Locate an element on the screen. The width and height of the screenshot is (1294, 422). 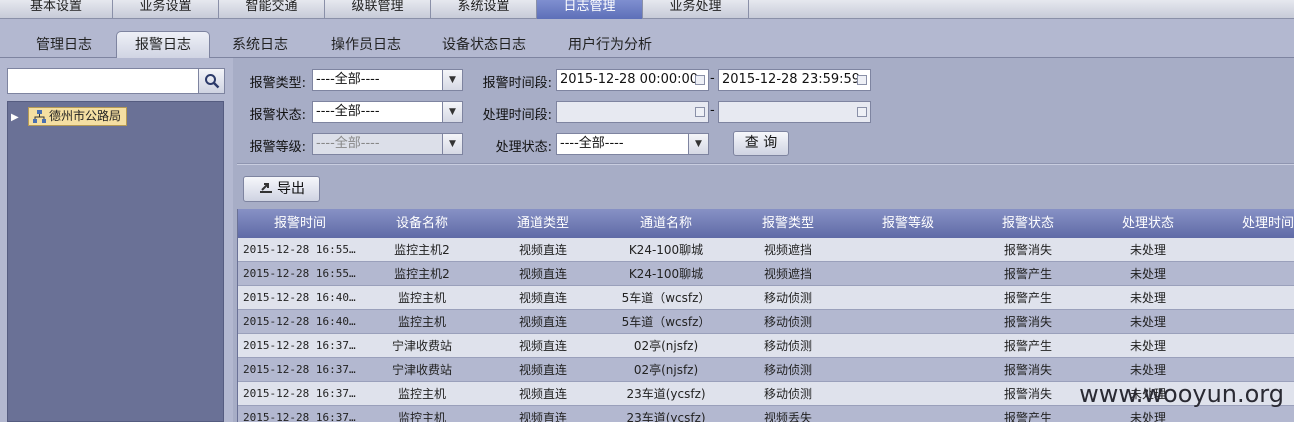
top-nav-tab: 级联管理 is located at coordinates (378, 9).